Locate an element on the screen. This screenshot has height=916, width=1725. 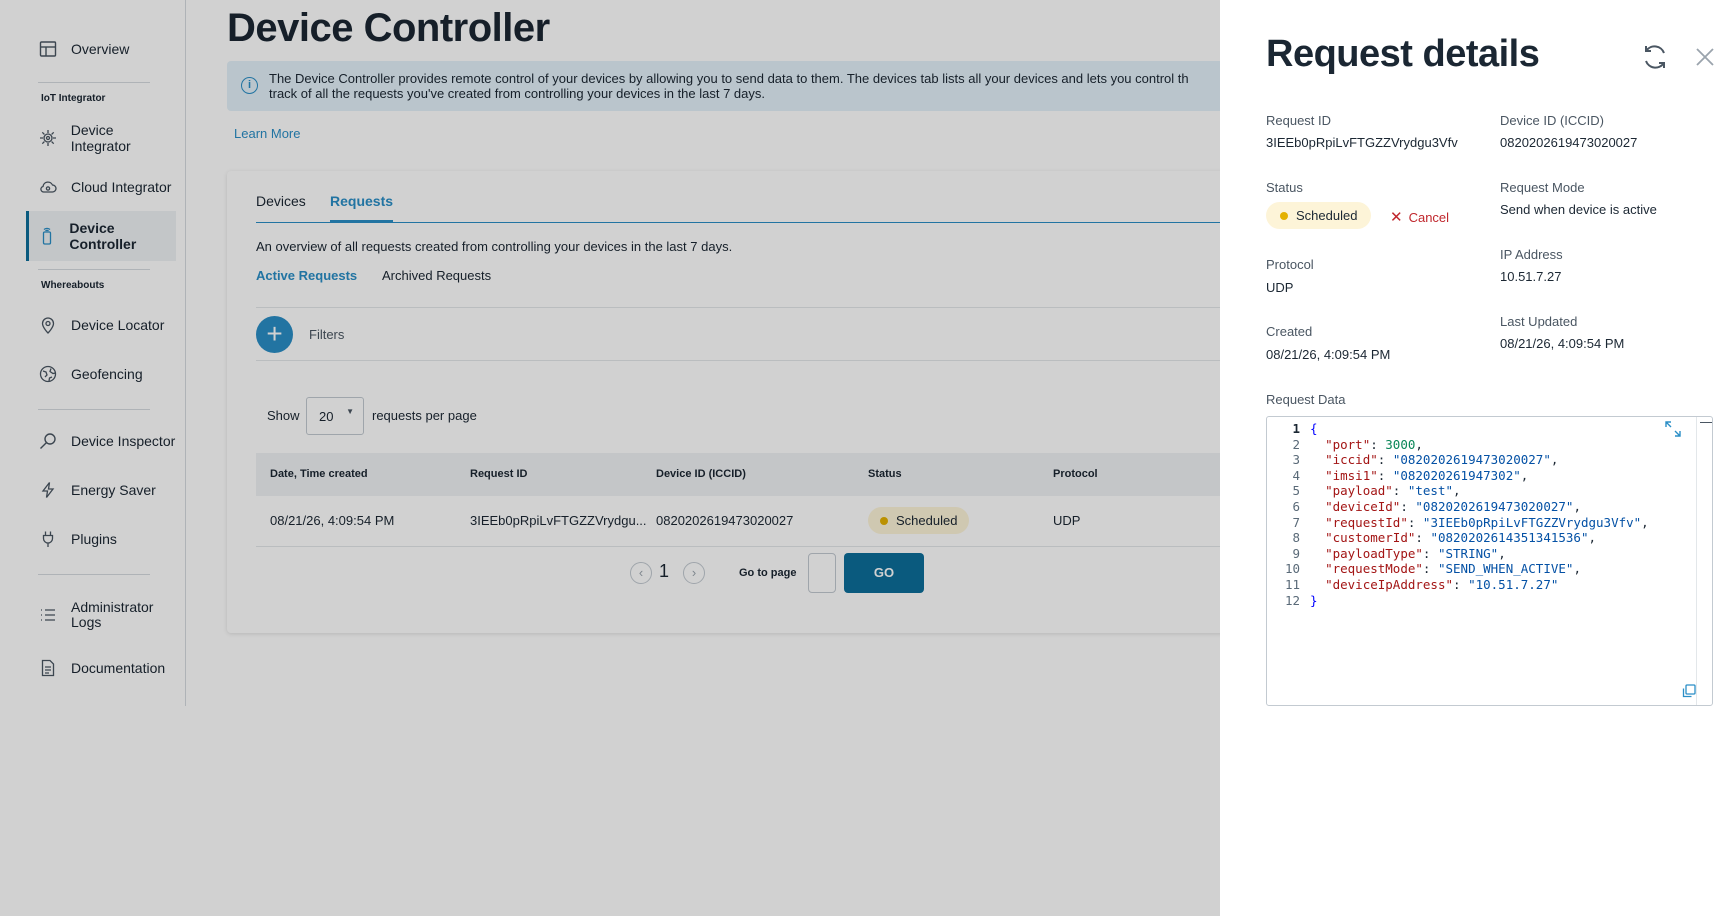
line-number: 3 is located at coordinates (1296, 460).